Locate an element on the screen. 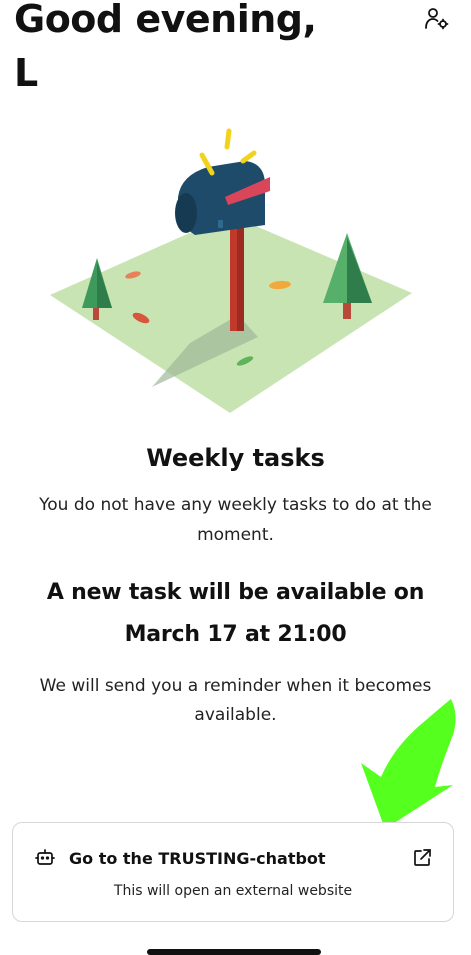 This screenshot has width=471, height=955. greeting-text: Good evening, is located at coordinates (165, 20).